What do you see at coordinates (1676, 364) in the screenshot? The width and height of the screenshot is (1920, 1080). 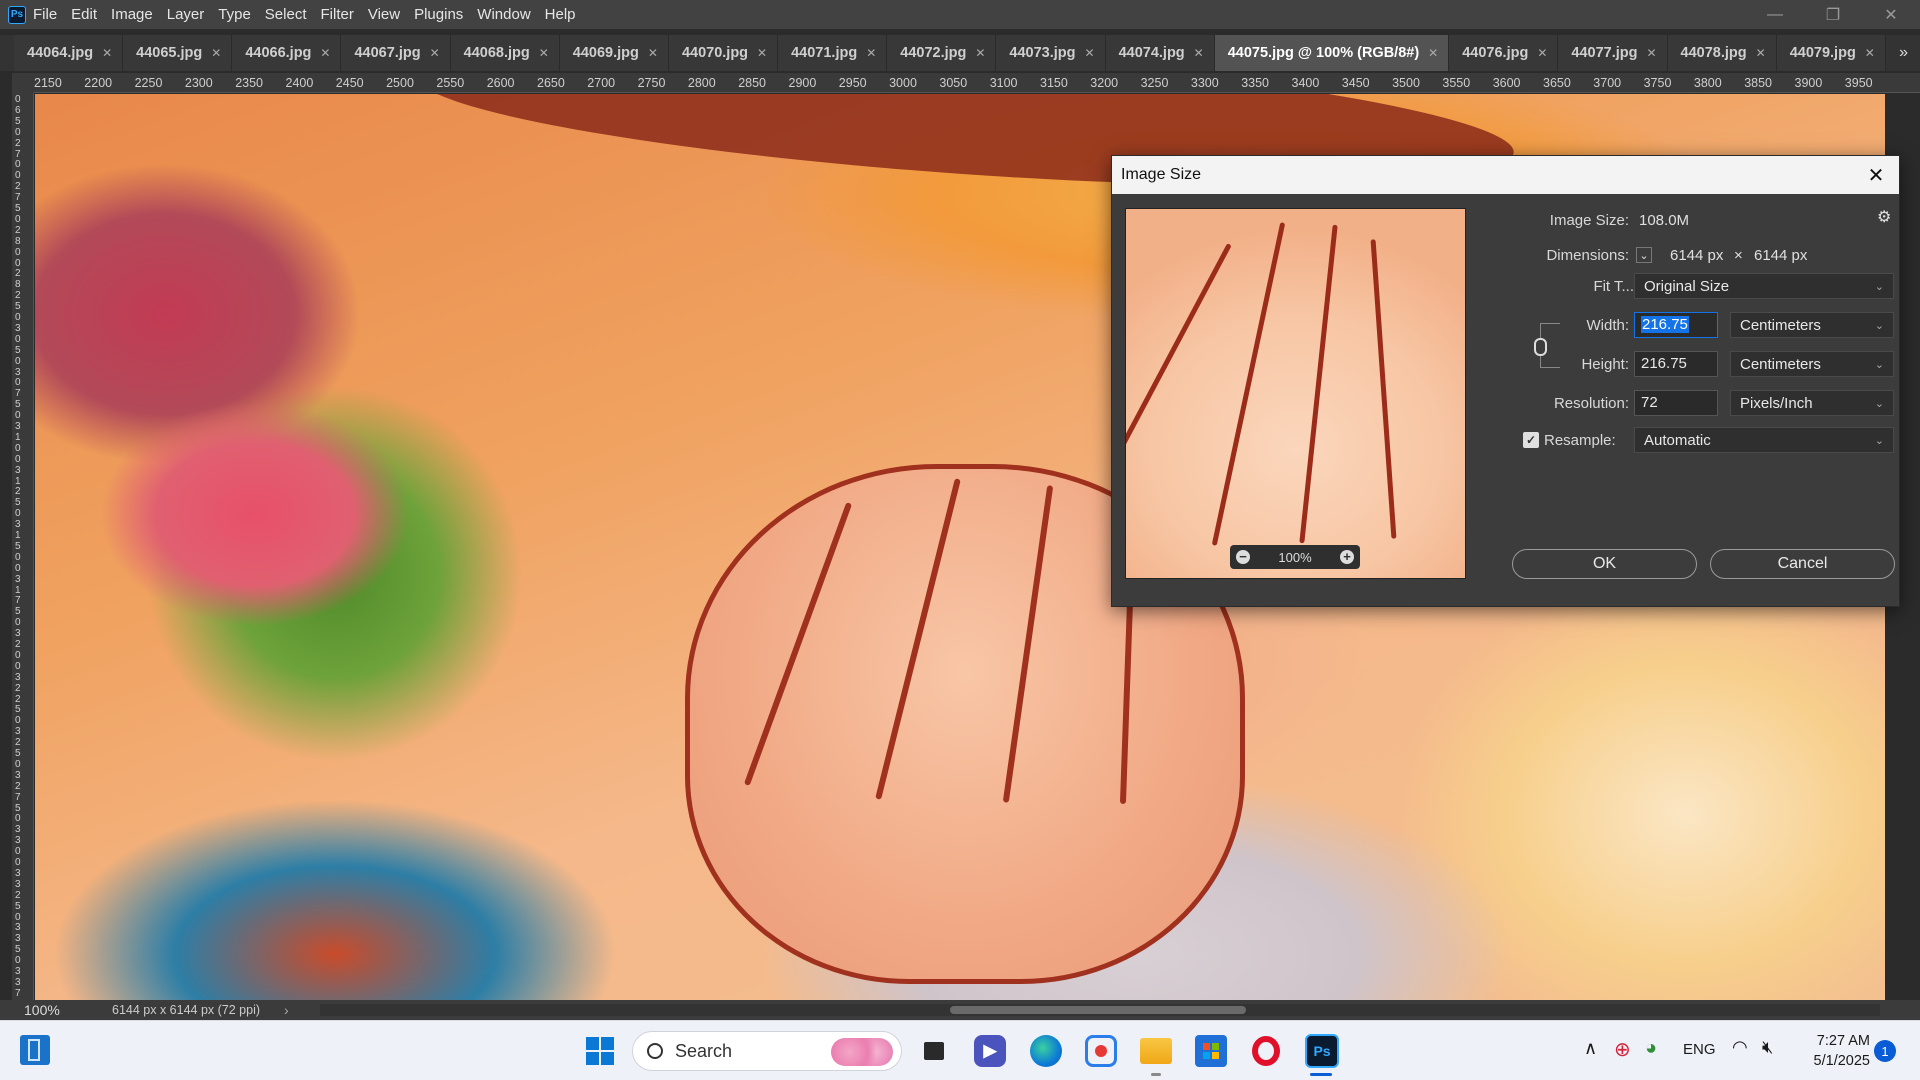 I see `height-input: 216.75` at bounding box center [1676, 364].